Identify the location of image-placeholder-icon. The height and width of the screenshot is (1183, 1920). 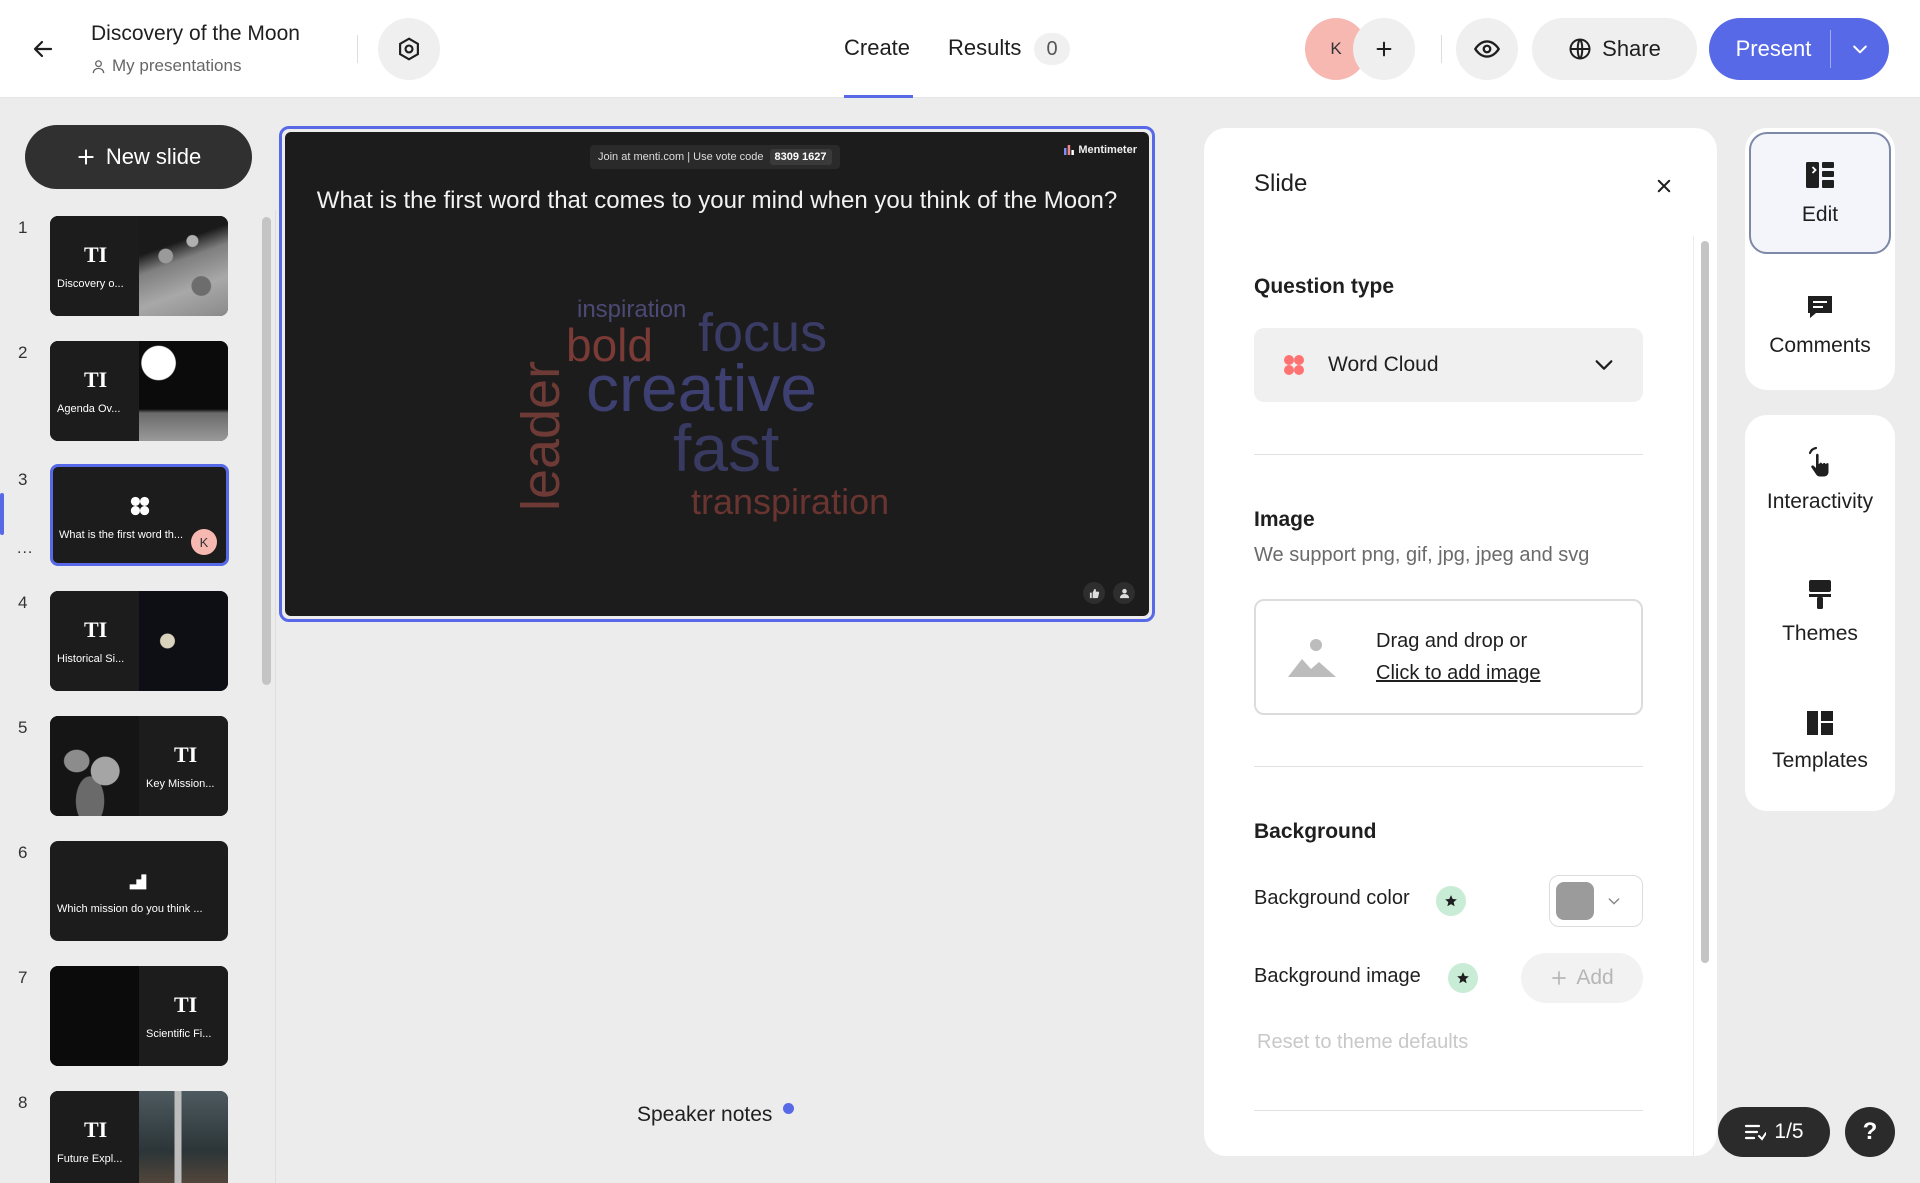
(1312, 658).